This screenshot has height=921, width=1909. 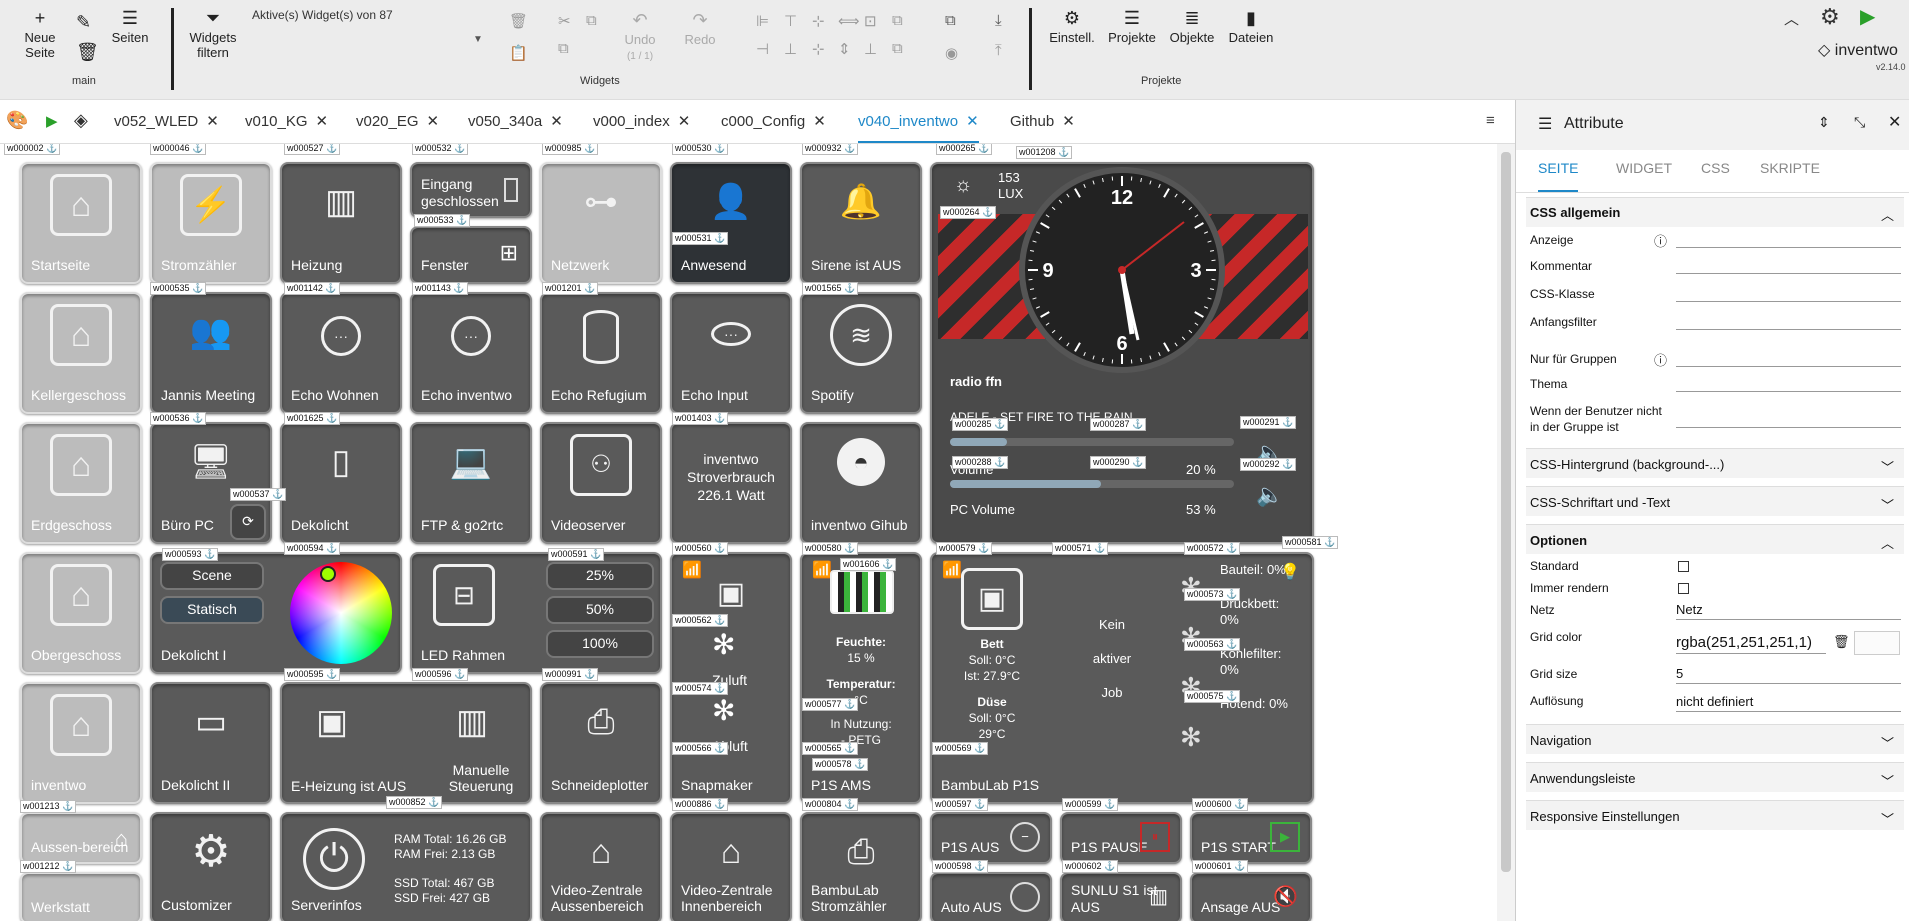 What do you see at coordinates (1269, 495) in the screenshot?
I see `speaker-icon: 🔈` at bounding box center [1269, 495].